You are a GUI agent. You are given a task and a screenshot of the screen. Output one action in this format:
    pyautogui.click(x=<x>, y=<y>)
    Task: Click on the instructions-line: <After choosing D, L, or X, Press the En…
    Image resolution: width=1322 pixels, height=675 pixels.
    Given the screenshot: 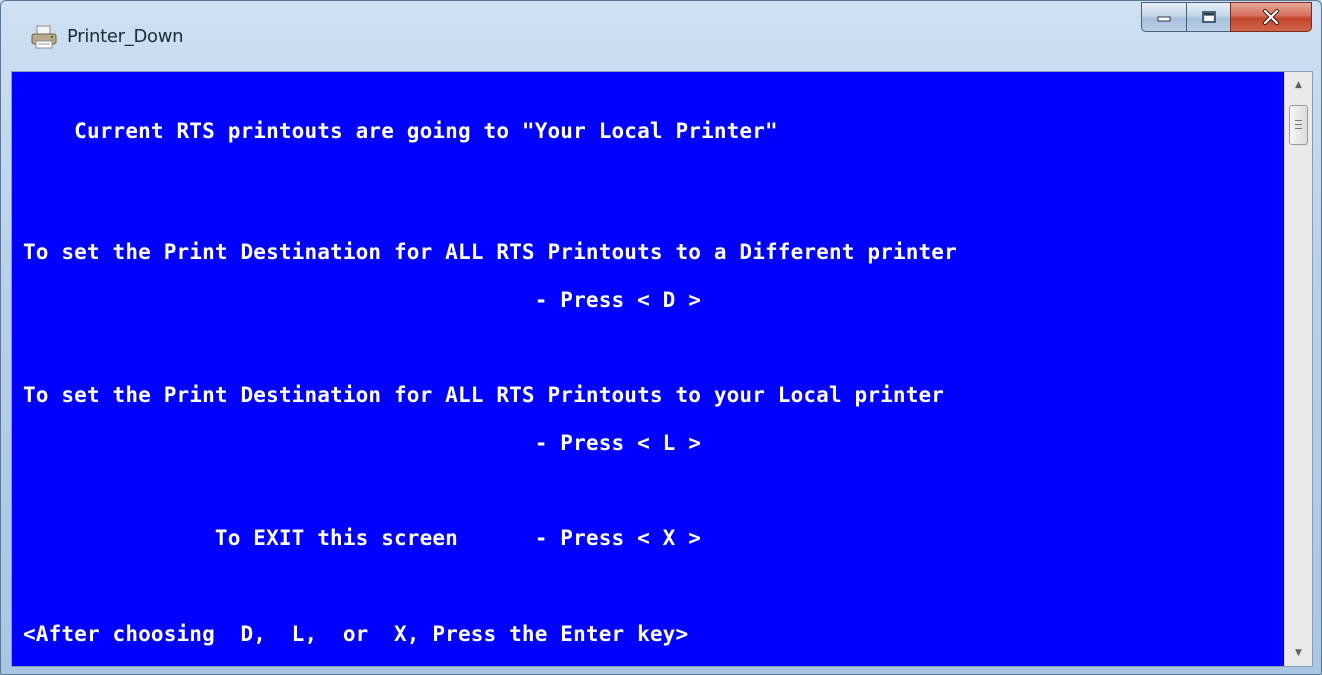 What is the action you would take?
    pyautogui.click(x=356, y=634)
    